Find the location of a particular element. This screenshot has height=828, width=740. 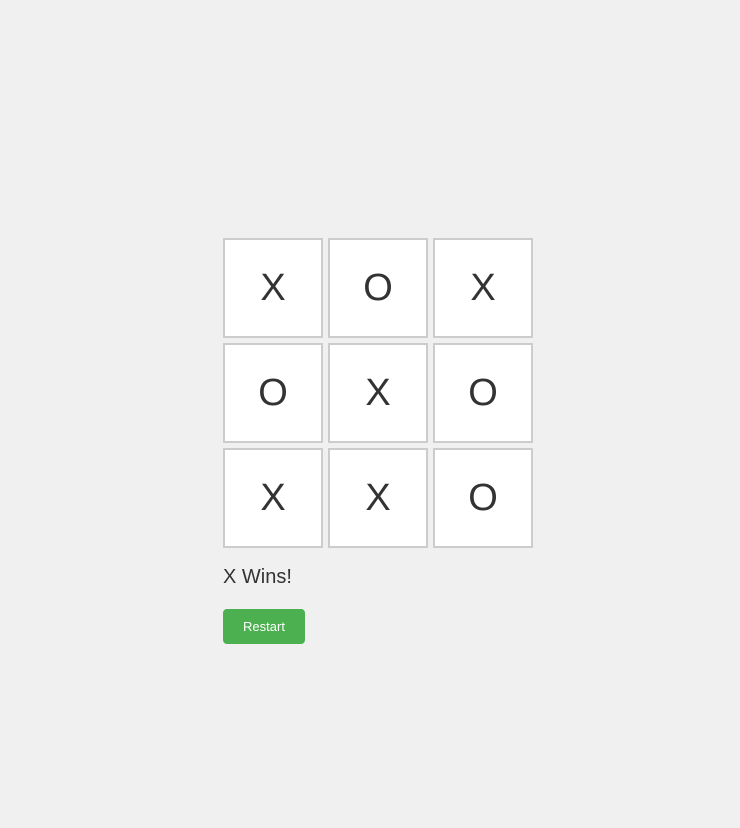

game-status: X Wins! is located at coordinates (257, 577).